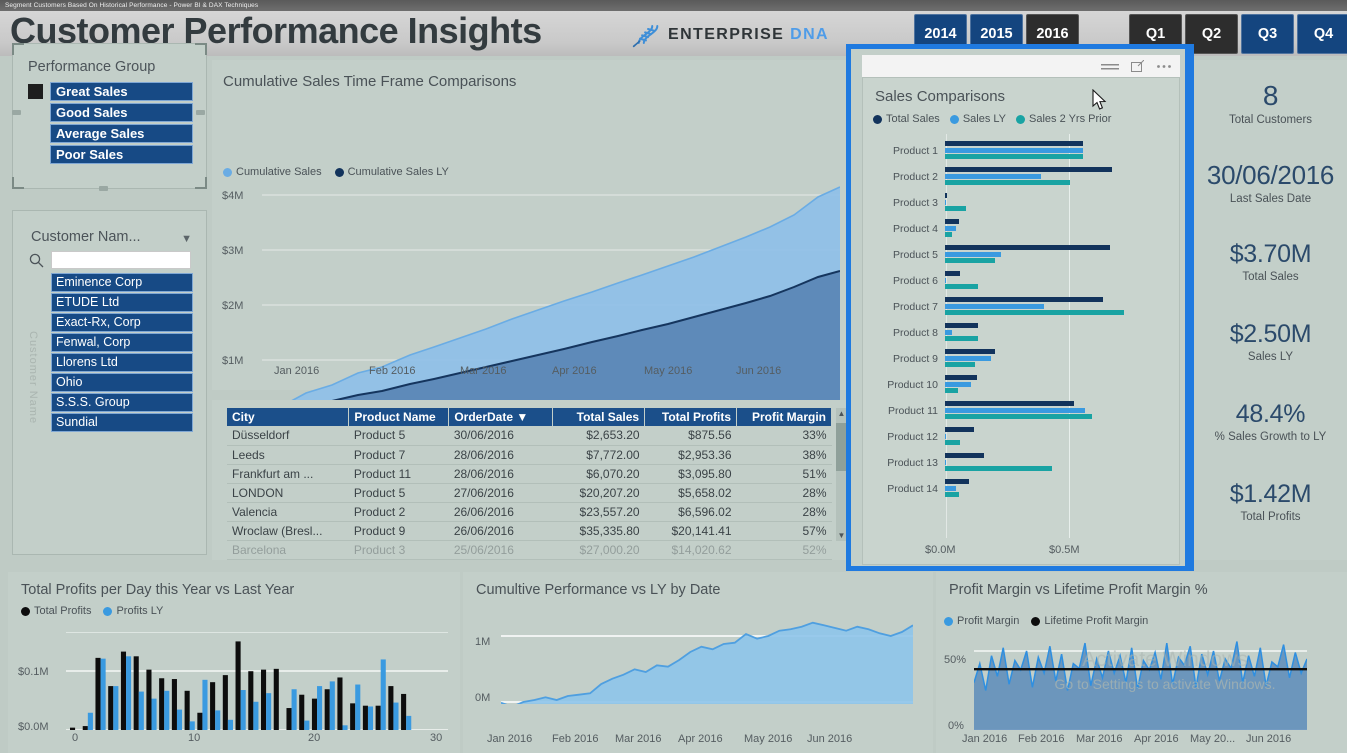 The width and height of the screenshot is (1347, 753). I want to click on legend-item-sales-ly: Sales LY, so click(977, 119).